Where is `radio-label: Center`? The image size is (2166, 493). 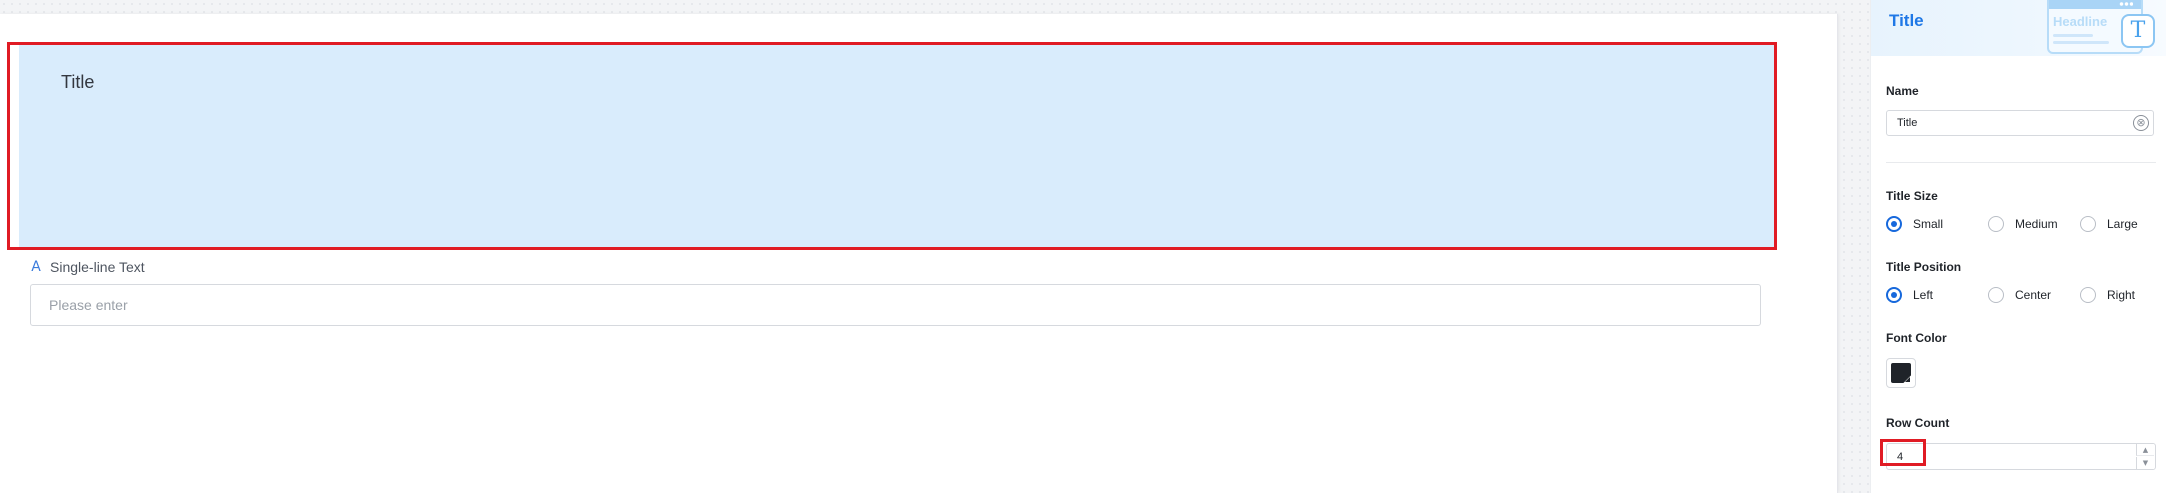 radio-label: Center is located at coordinates (2033, 295).